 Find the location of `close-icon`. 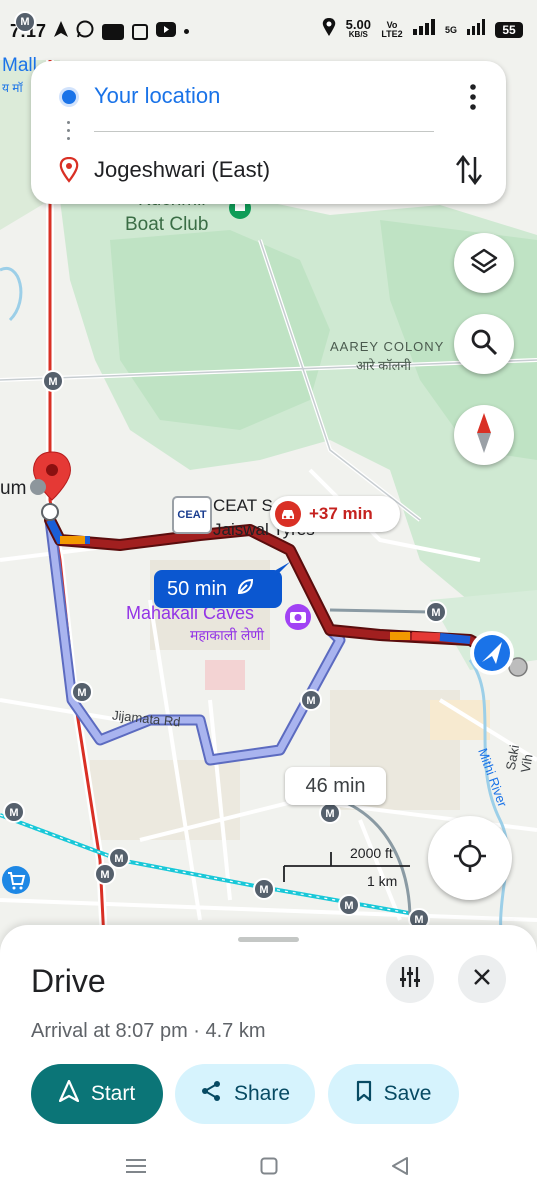

close-icon is located at coordinates (482, 979).